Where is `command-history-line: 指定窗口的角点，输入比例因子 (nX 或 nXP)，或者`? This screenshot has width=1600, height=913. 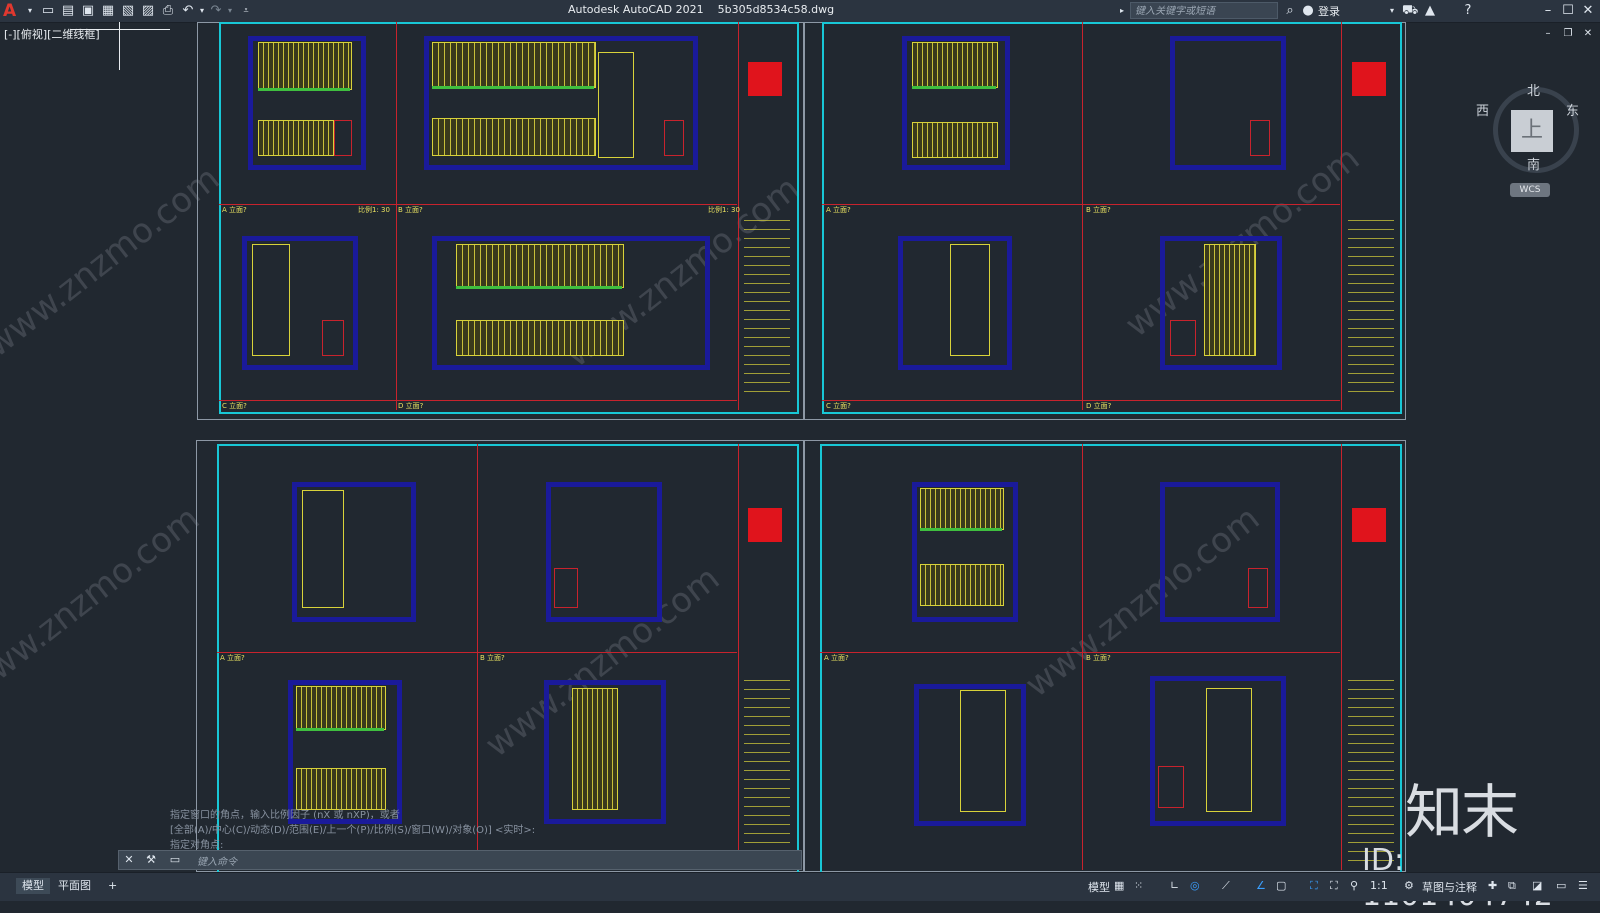
command-history-line: 指定窗口的角点，输入比例因子 (nX 或 nXP)，或者 is located at coordinates (285, 815).